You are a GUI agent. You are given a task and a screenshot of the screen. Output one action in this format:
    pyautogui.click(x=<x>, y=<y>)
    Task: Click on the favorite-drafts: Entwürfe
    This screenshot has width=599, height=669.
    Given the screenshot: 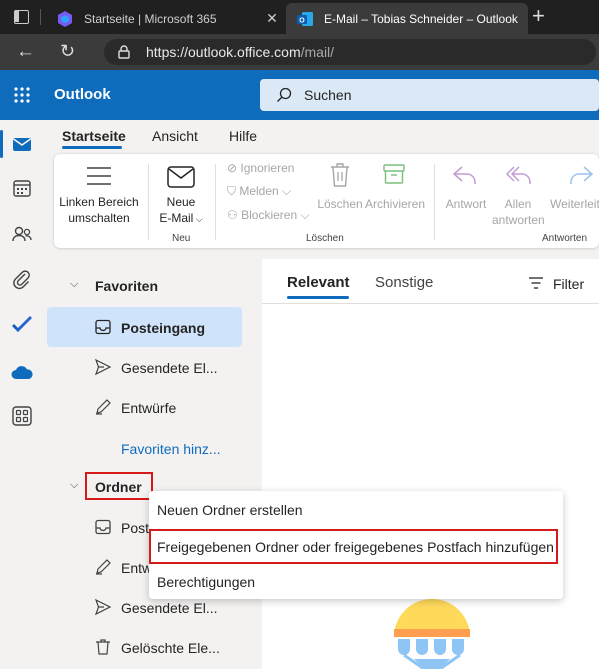 What is the action you would take?
    pyautogui.click(x=148, y=408)
    